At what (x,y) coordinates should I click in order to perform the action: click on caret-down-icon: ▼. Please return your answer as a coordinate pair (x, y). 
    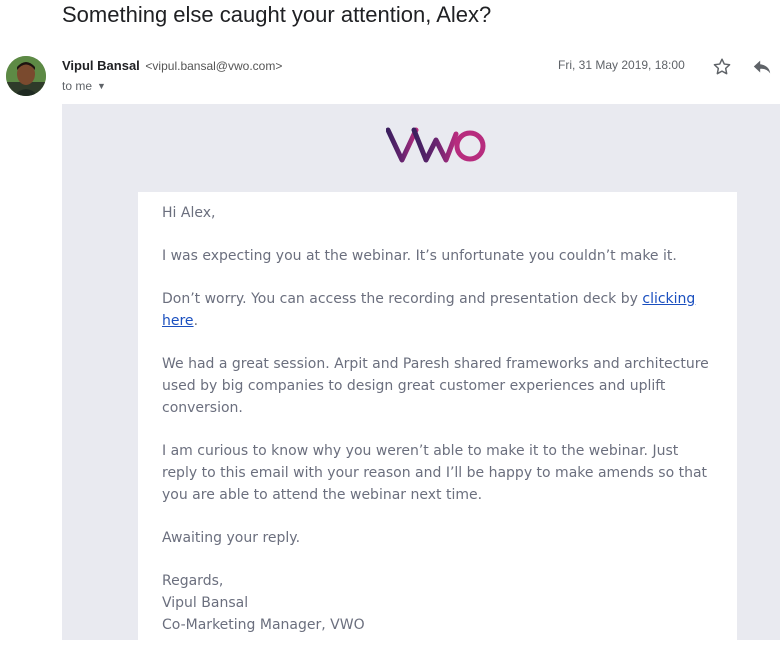
    Looking at the image, I should click on (101, 86).